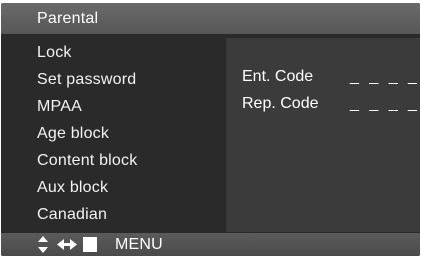 This screenshot has width=421, height=256. Describe the element at coordinates (385, 77) in the screenshot. I see `entry-code-field: _ _ _ _` at that location.